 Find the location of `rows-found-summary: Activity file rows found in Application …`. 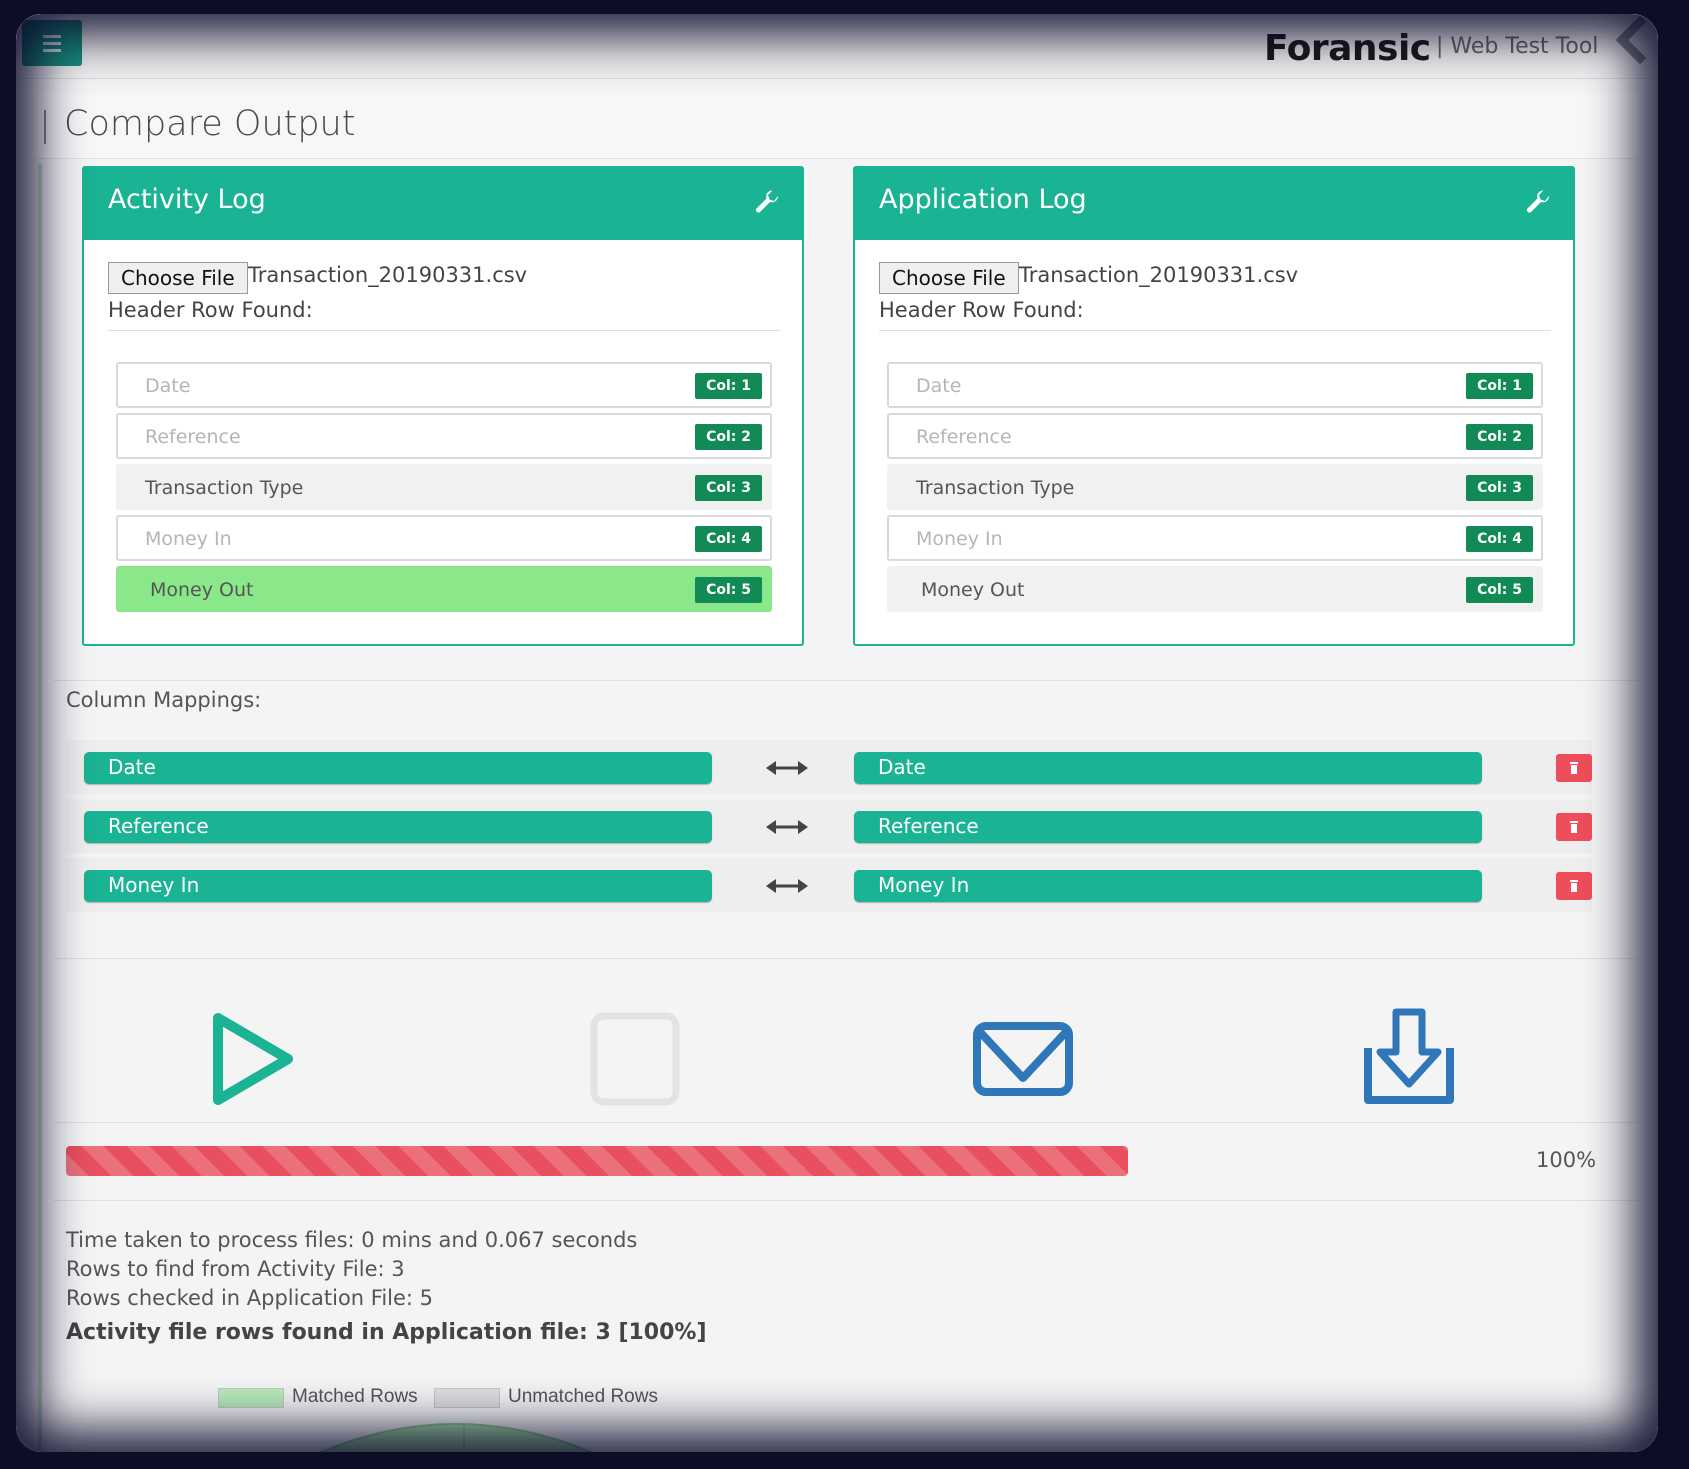

rows-found-summary: Activity file rows found in Application … is located at coordinates (386, 1332).